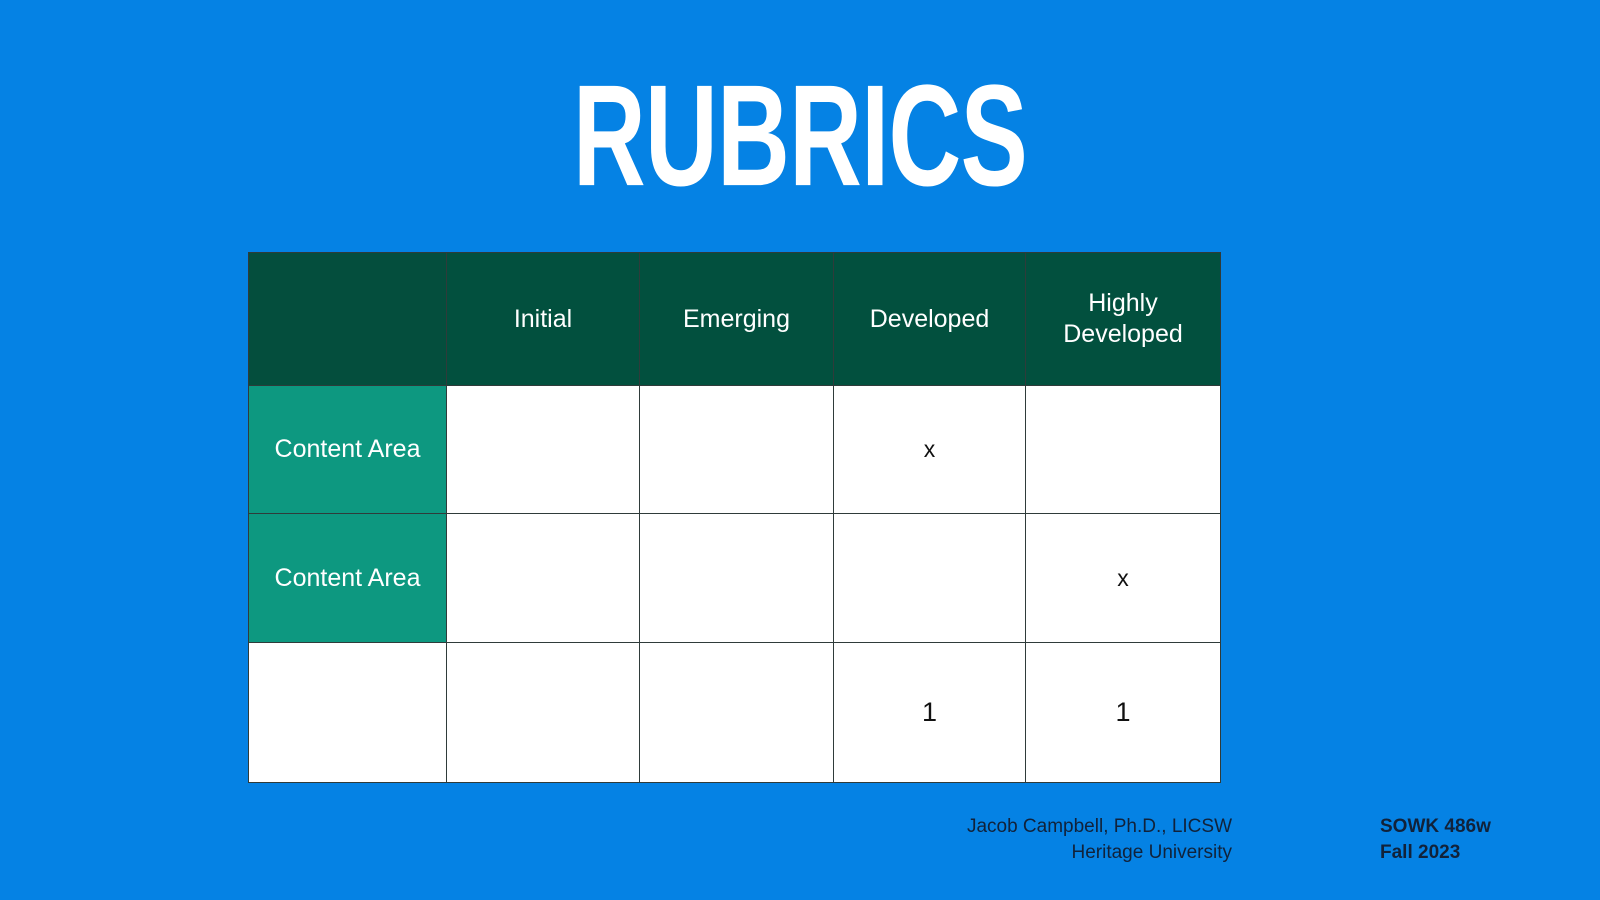  What do you see at coordinates (1435, 826) in the screenshot?
I see `footer-course: SOWK 486w` at bounding box center [1435, 826].